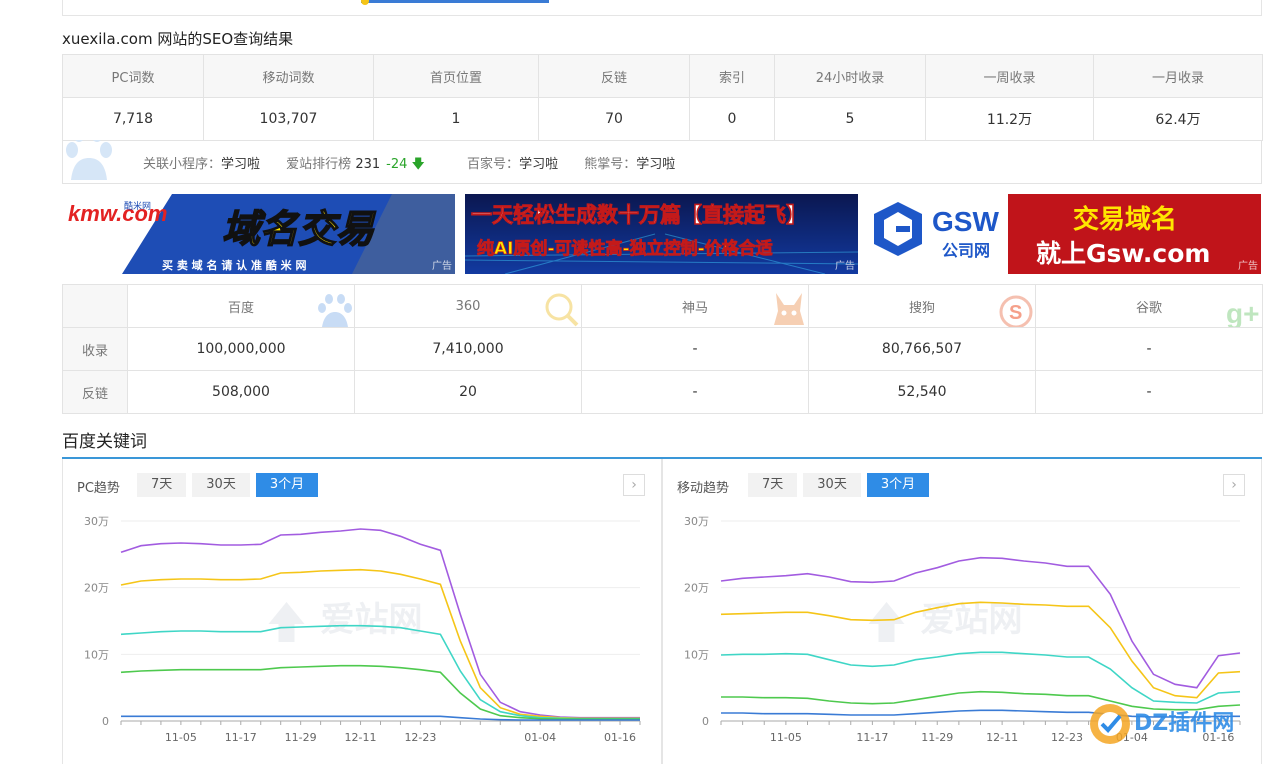 The image size is (1287, 764). What do you see at coordinates (442, 266) in the screenshot?
I see `ad1-tag: 广告` at bounding box center [442, 266].